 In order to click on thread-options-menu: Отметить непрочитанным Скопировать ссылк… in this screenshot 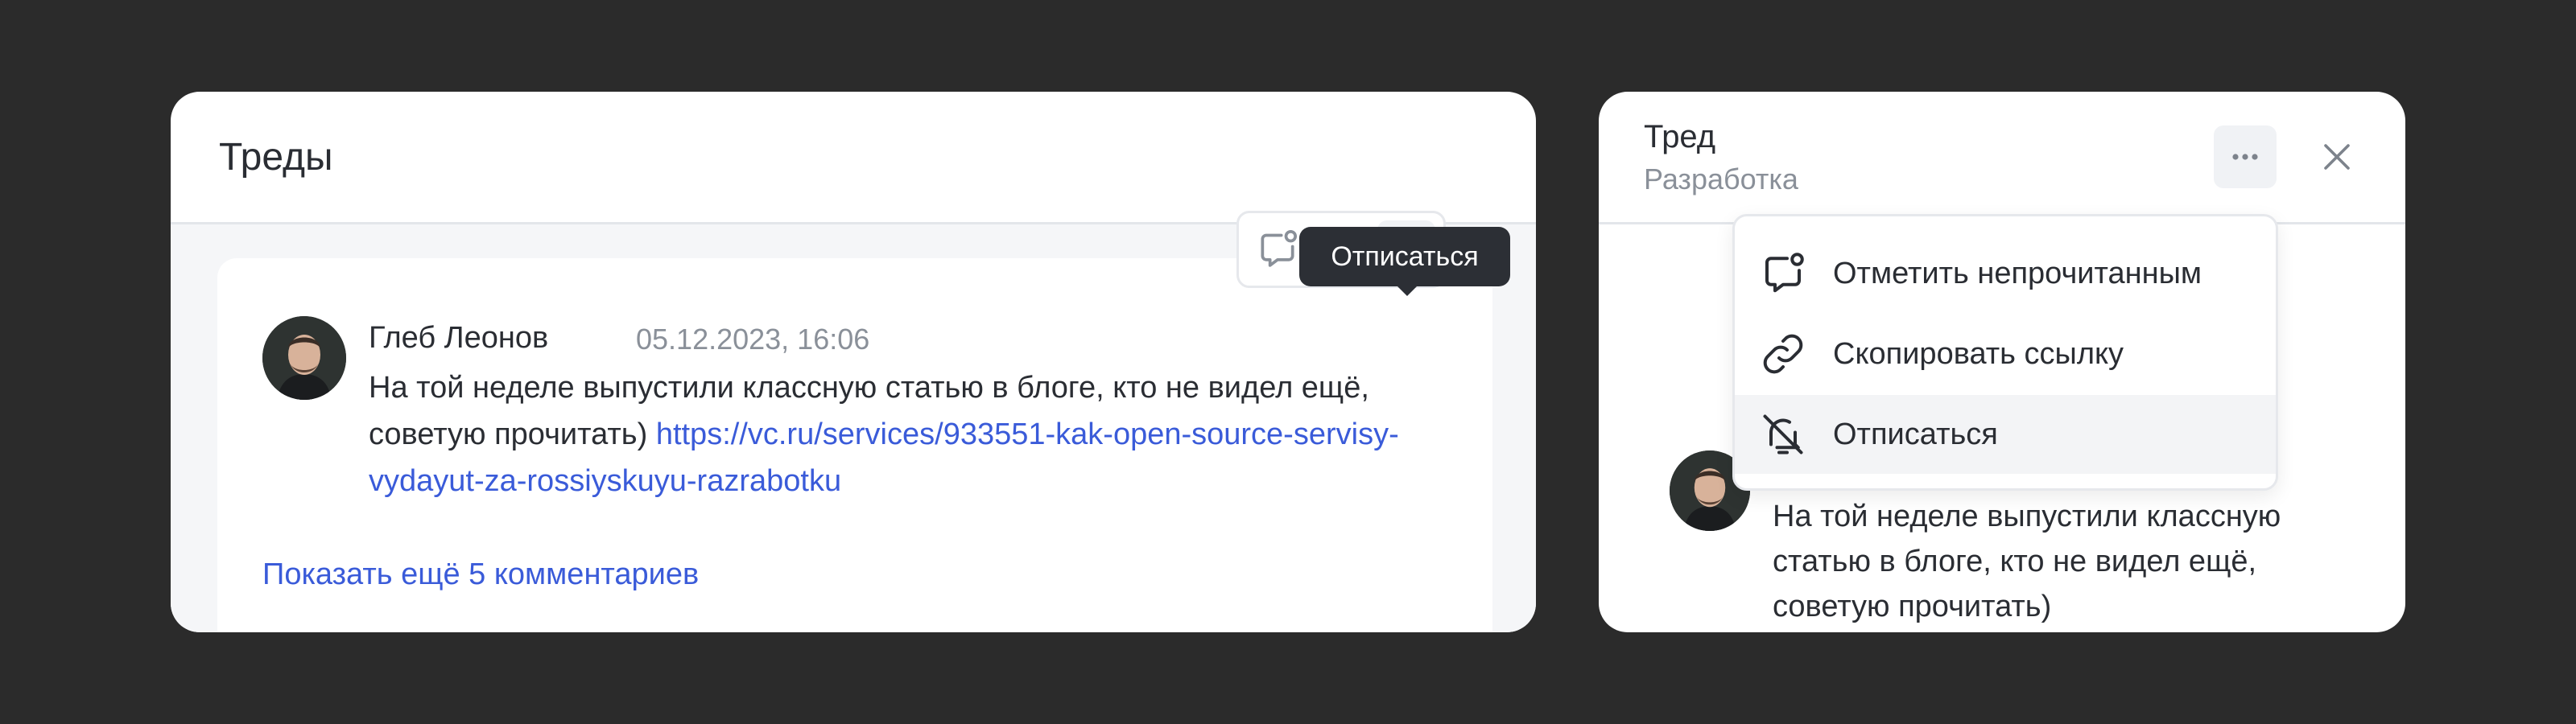, I will do `click(2005, 352)`.